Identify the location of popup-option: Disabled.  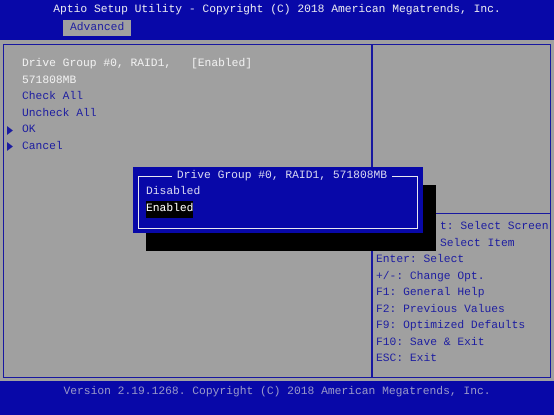
(173, 192).